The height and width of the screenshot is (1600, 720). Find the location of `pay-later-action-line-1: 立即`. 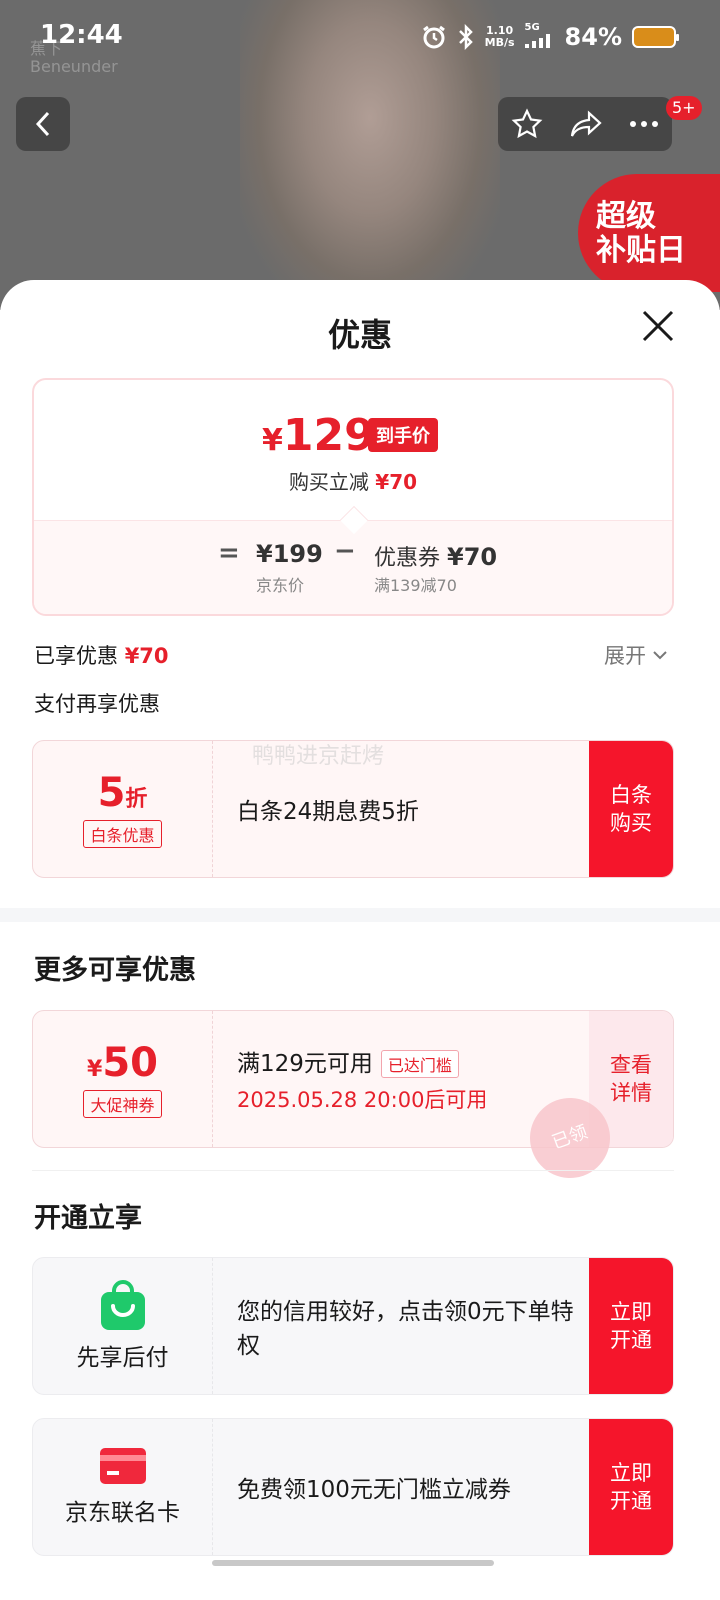

pay-later-action-line-1: 立即 is located at coordinates (631, 1312).